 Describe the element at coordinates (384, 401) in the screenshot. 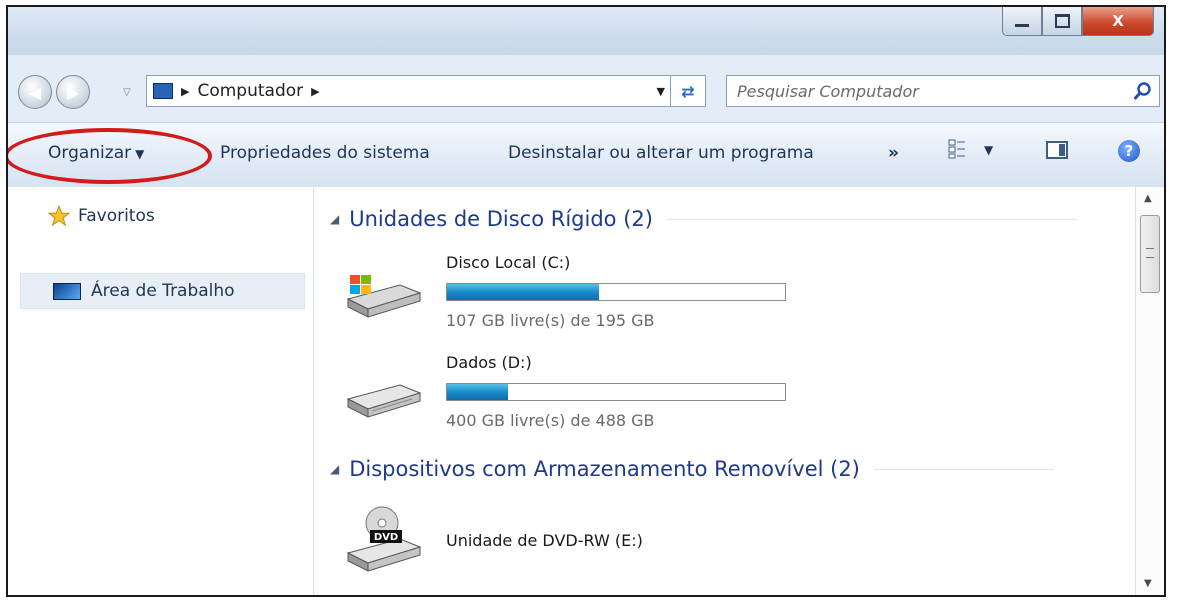

I see `hard-drive-icon` at that location.